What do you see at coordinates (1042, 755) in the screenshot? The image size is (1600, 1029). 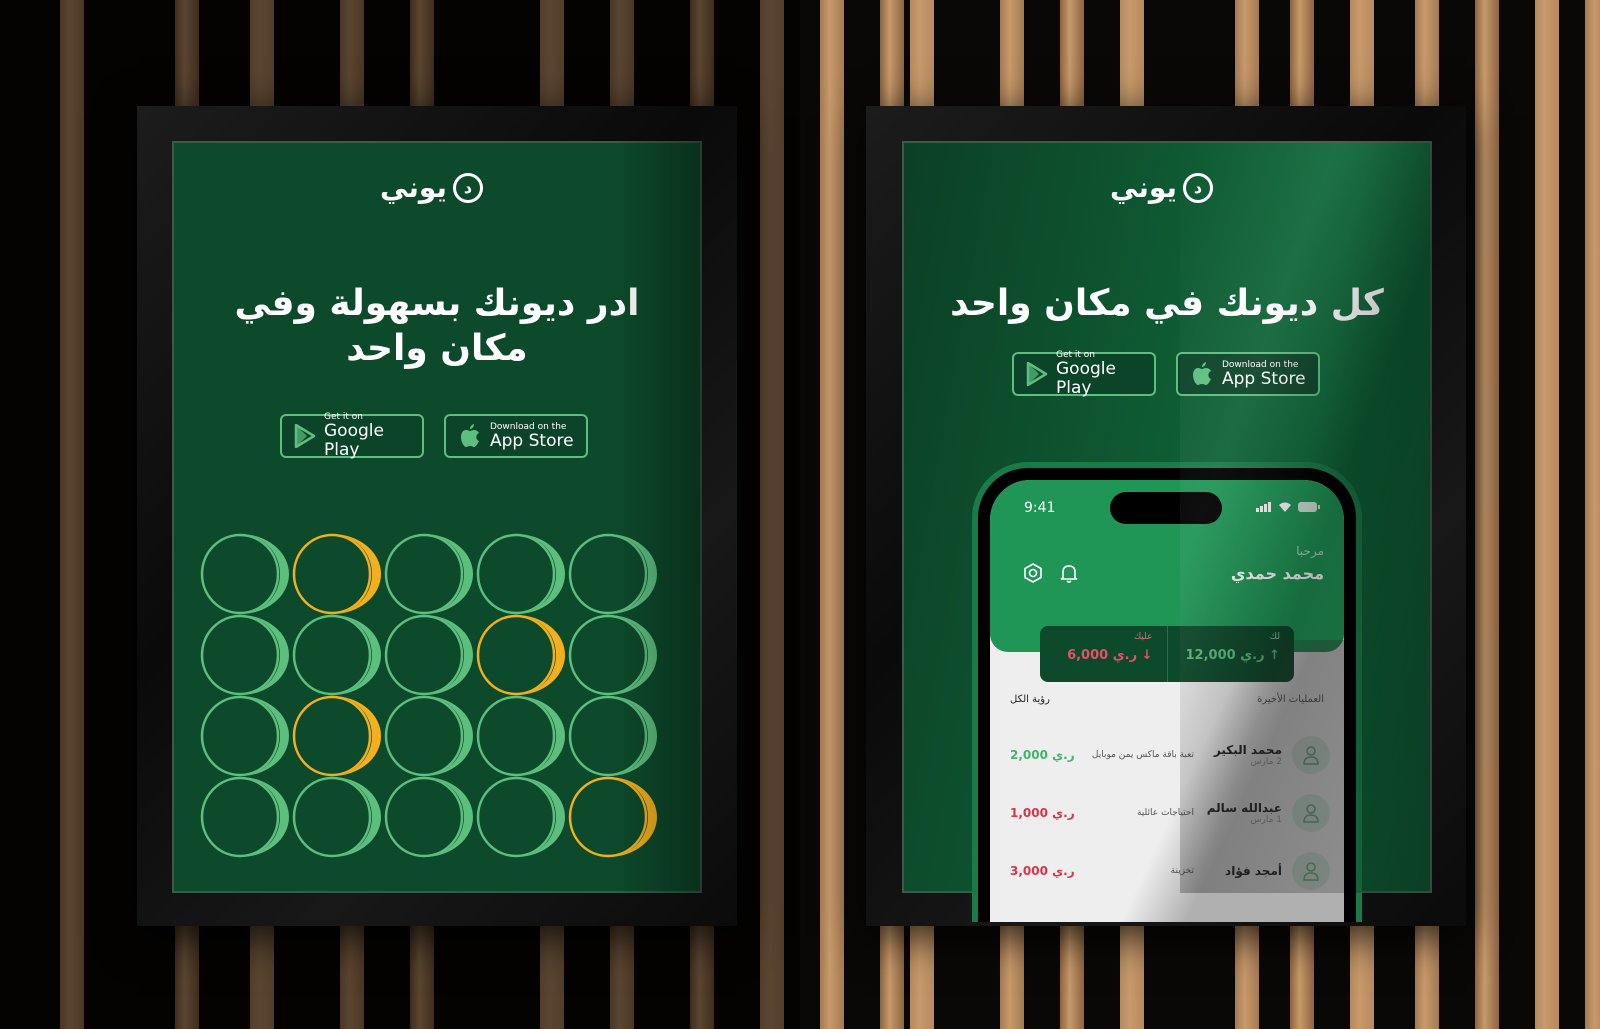 I see `transaction-amount: 2,000 ر.ي` at bounding box center [1042, 755].